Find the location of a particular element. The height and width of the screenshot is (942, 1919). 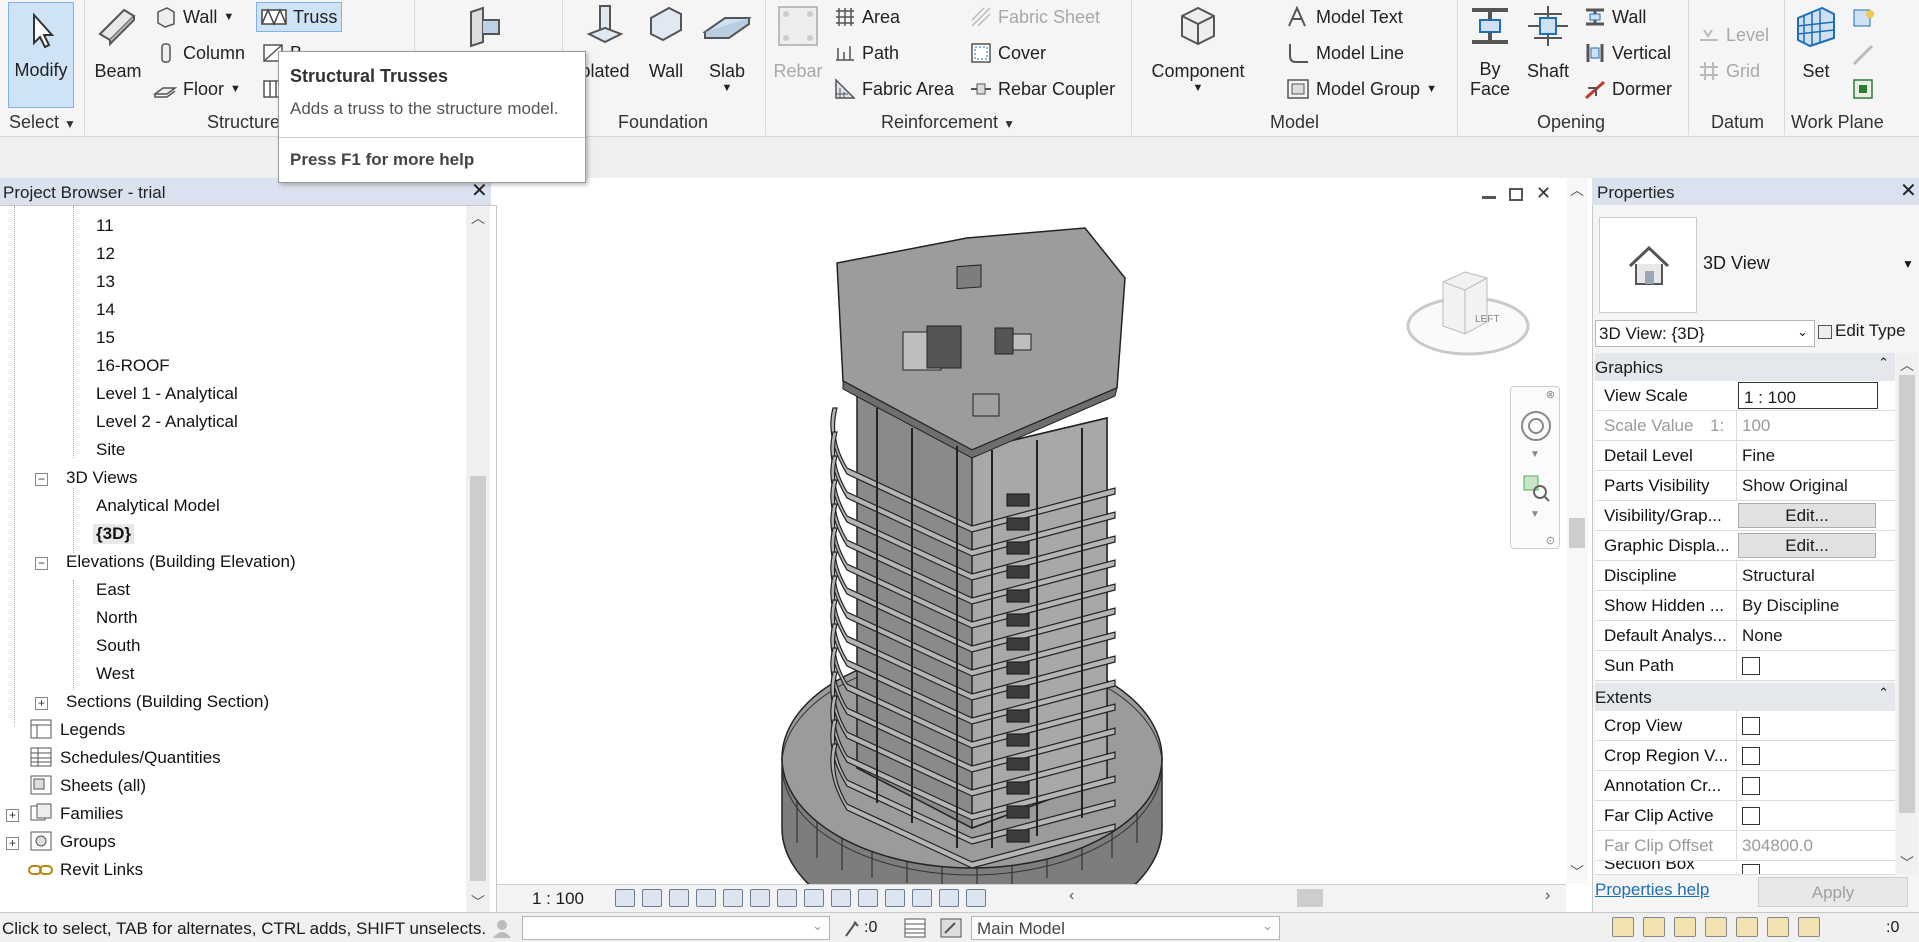

tree-node-legends: Legends is located at coordinates (92, 730).